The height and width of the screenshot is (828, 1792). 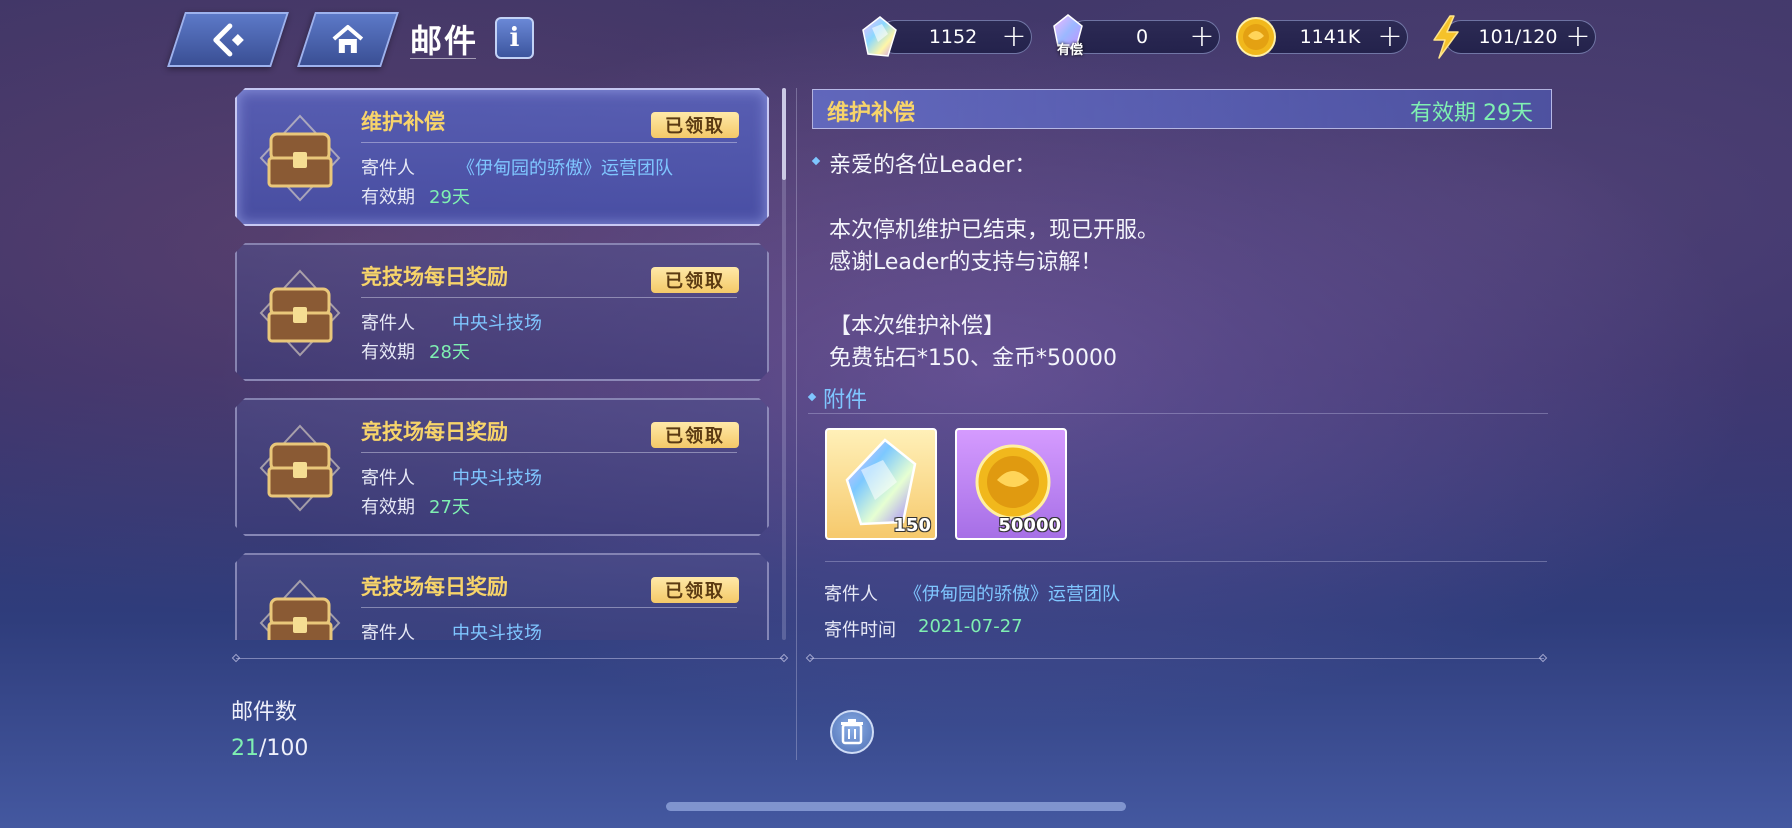 What do you see at coordinates (502, 467) in the screenshot?
I see `mail-item: 竞技场每日奖励 已领取 寄件人 中央斗技场 有效期 27天` at bounding box center [502, 467].